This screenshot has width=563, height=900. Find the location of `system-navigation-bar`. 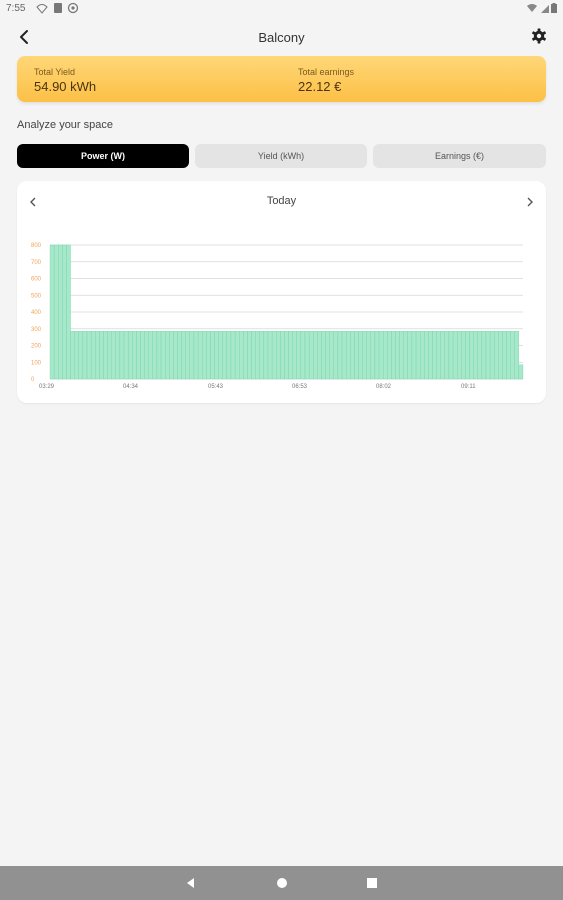

system-navigation-bar is located at coordinates (281, 883).